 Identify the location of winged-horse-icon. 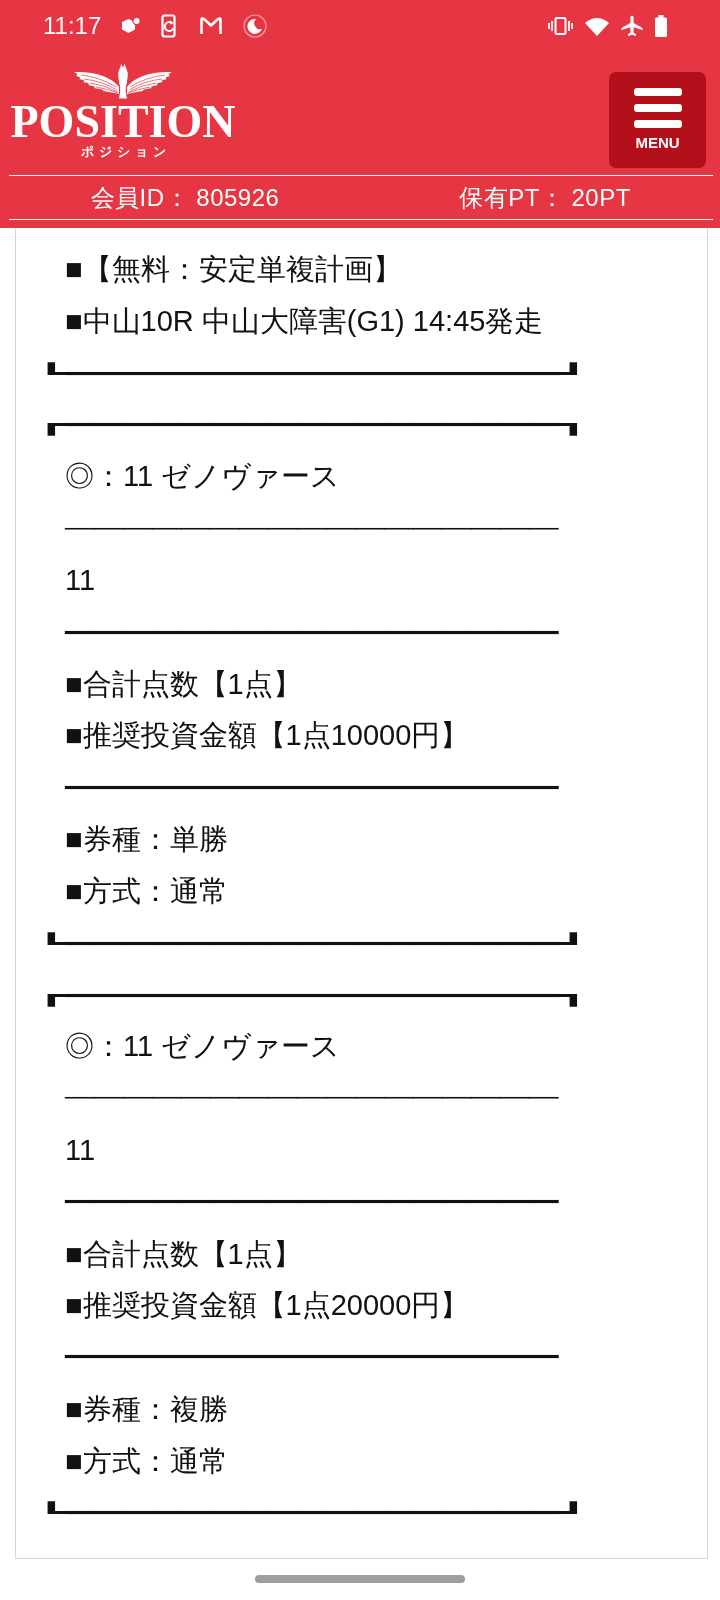
(123, 81).